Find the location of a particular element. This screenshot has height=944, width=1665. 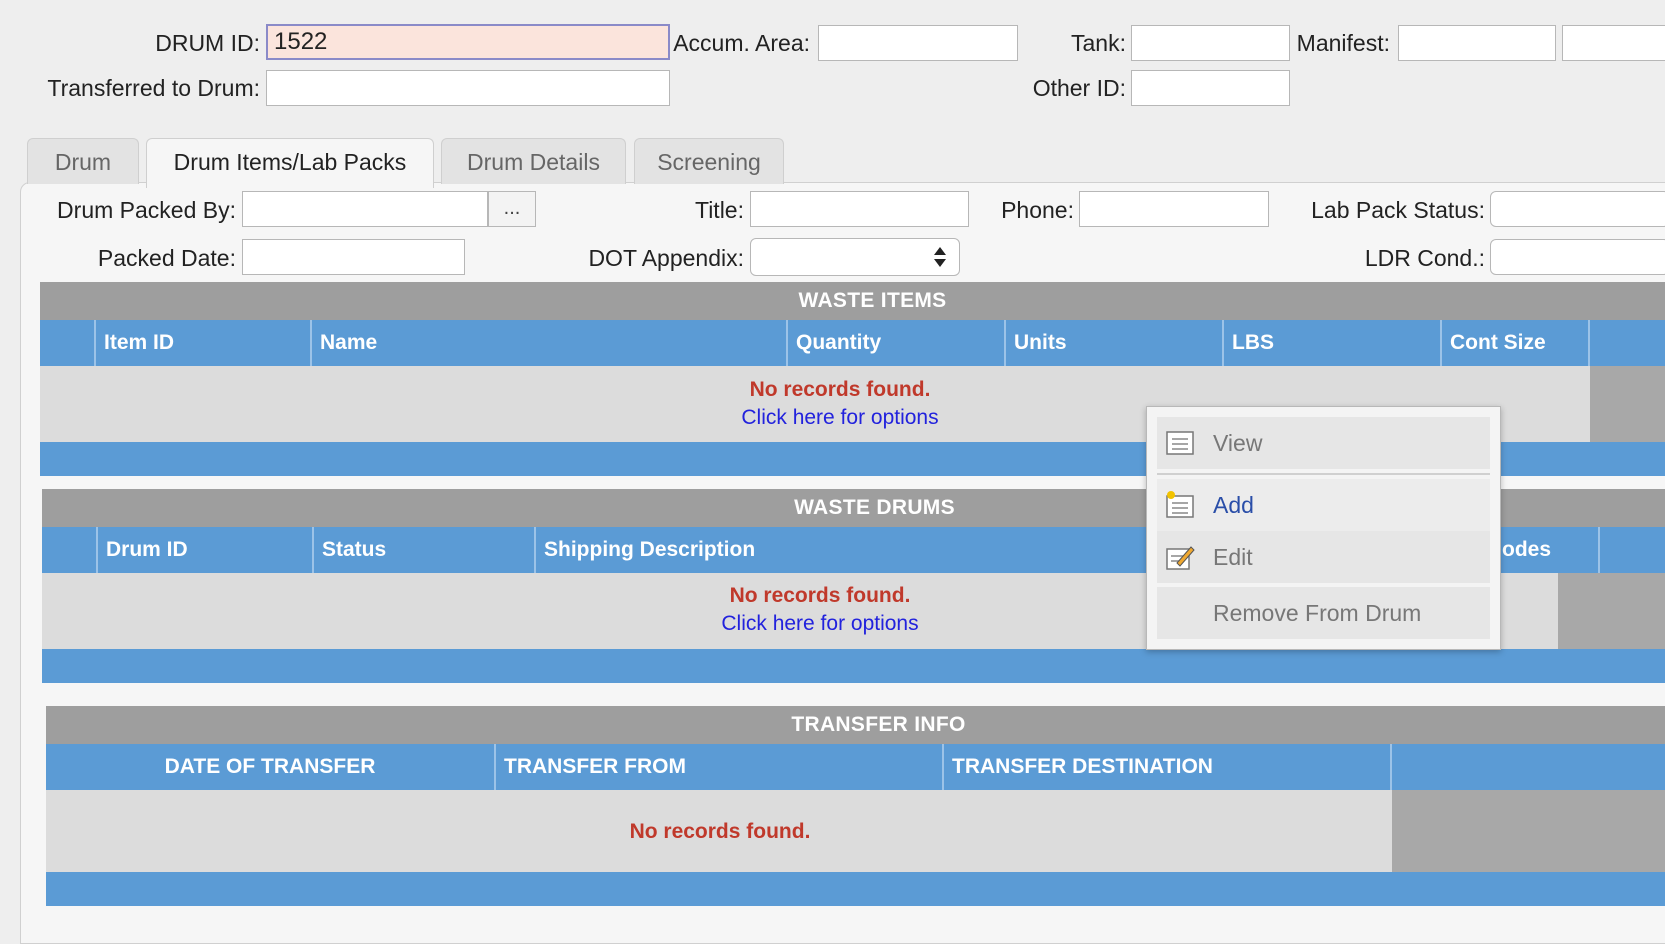

waste-items-select-col is located at coordinates (68, 343).